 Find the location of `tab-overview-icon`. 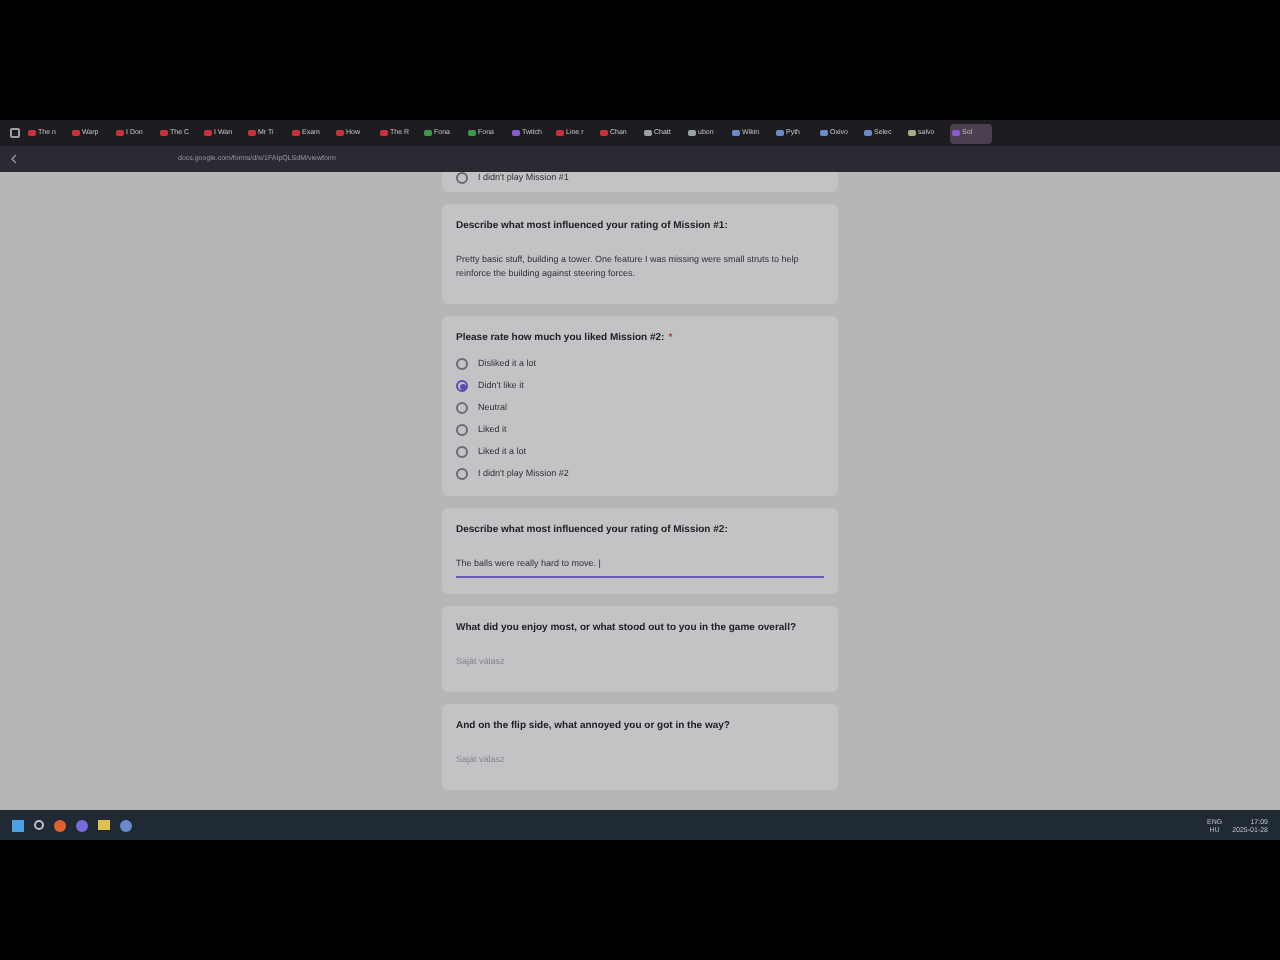

tab-overview-icon is located at coordinates (15, 133).